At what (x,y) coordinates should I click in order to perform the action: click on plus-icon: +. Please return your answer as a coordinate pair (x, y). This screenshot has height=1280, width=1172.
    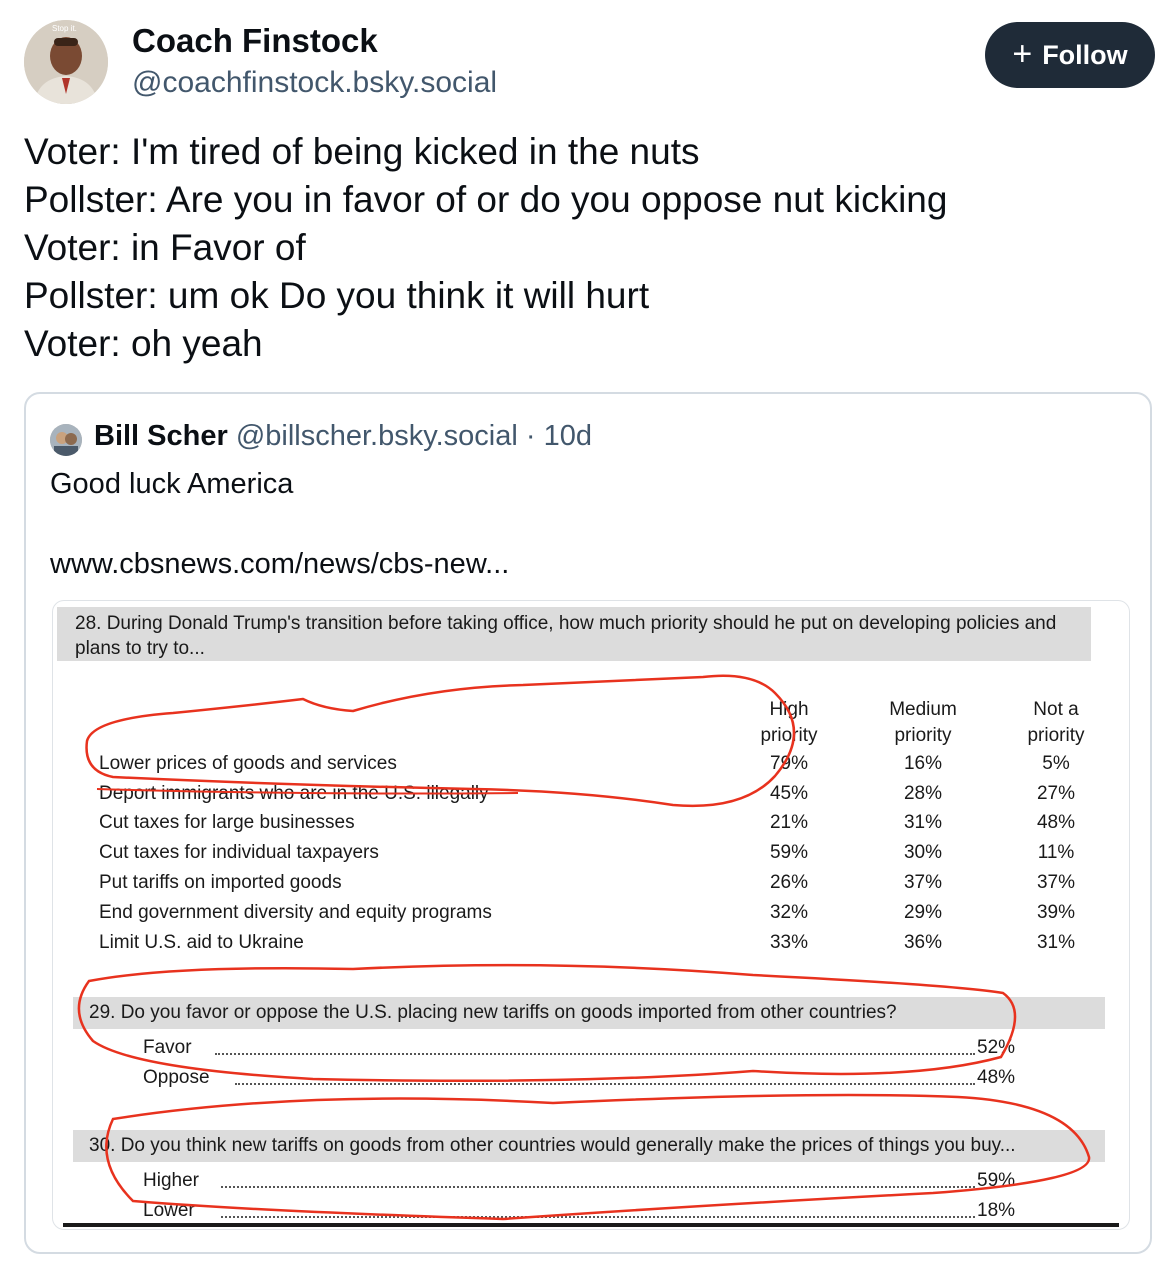
    Looking at the image, I should click on (1022, 53).